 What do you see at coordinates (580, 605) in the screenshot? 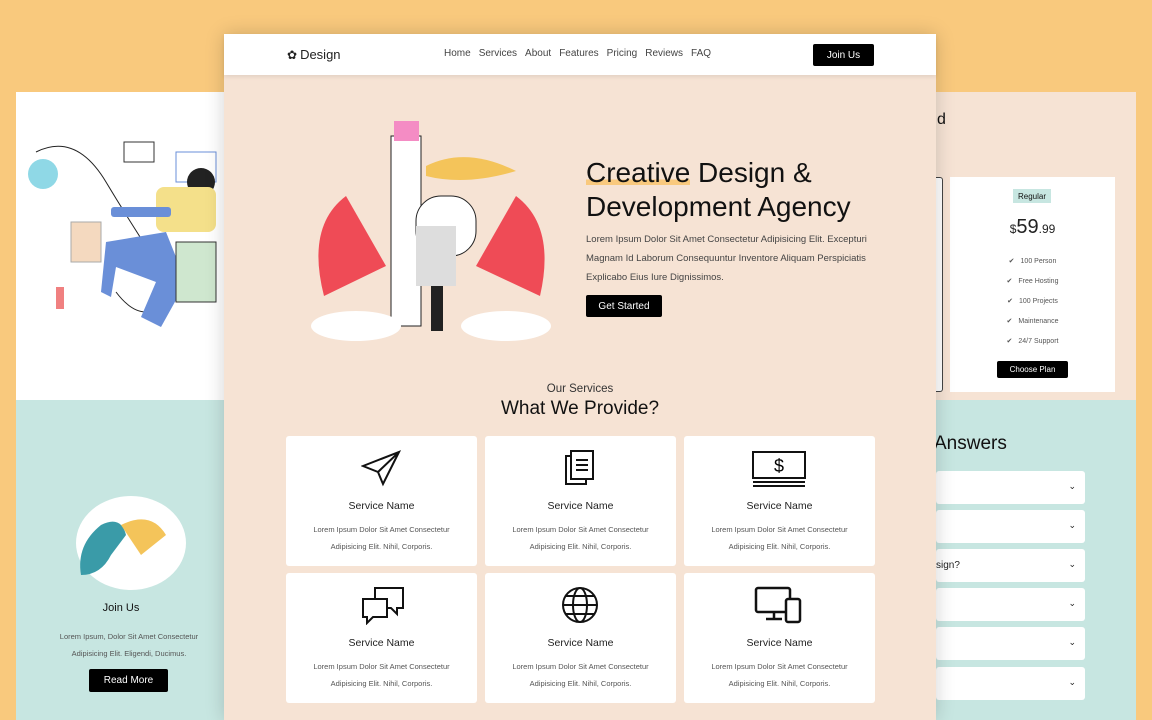
I see `globe-icon` at bounding box center [580, 605].